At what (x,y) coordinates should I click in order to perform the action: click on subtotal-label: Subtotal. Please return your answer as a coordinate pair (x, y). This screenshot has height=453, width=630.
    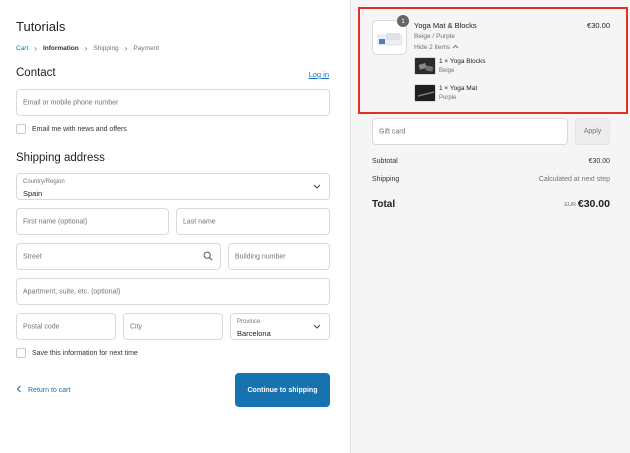
    Looking at the image, I should click on (385, 161).